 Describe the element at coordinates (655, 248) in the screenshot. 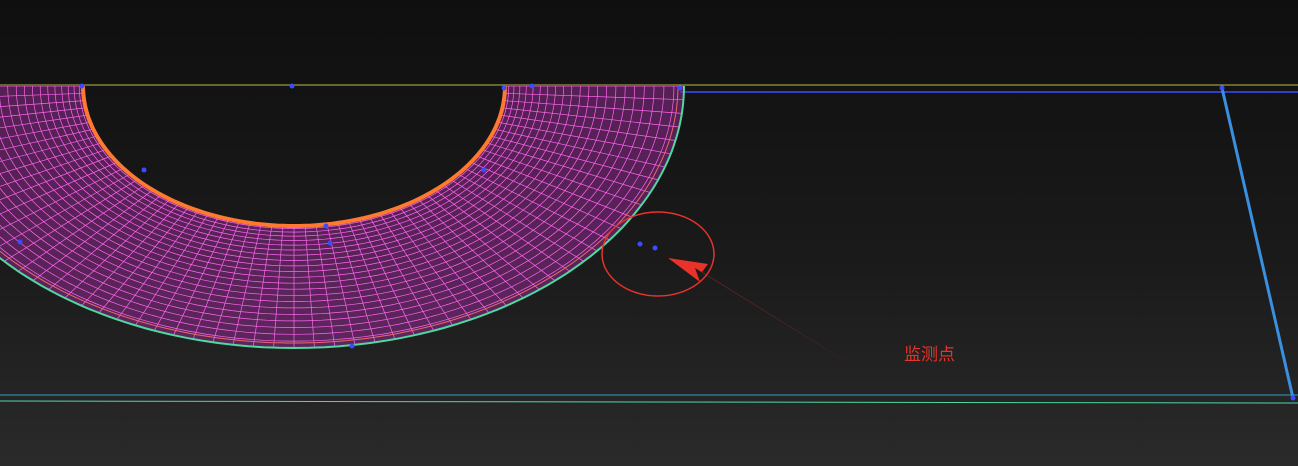

I see `monitor-point` at that location.